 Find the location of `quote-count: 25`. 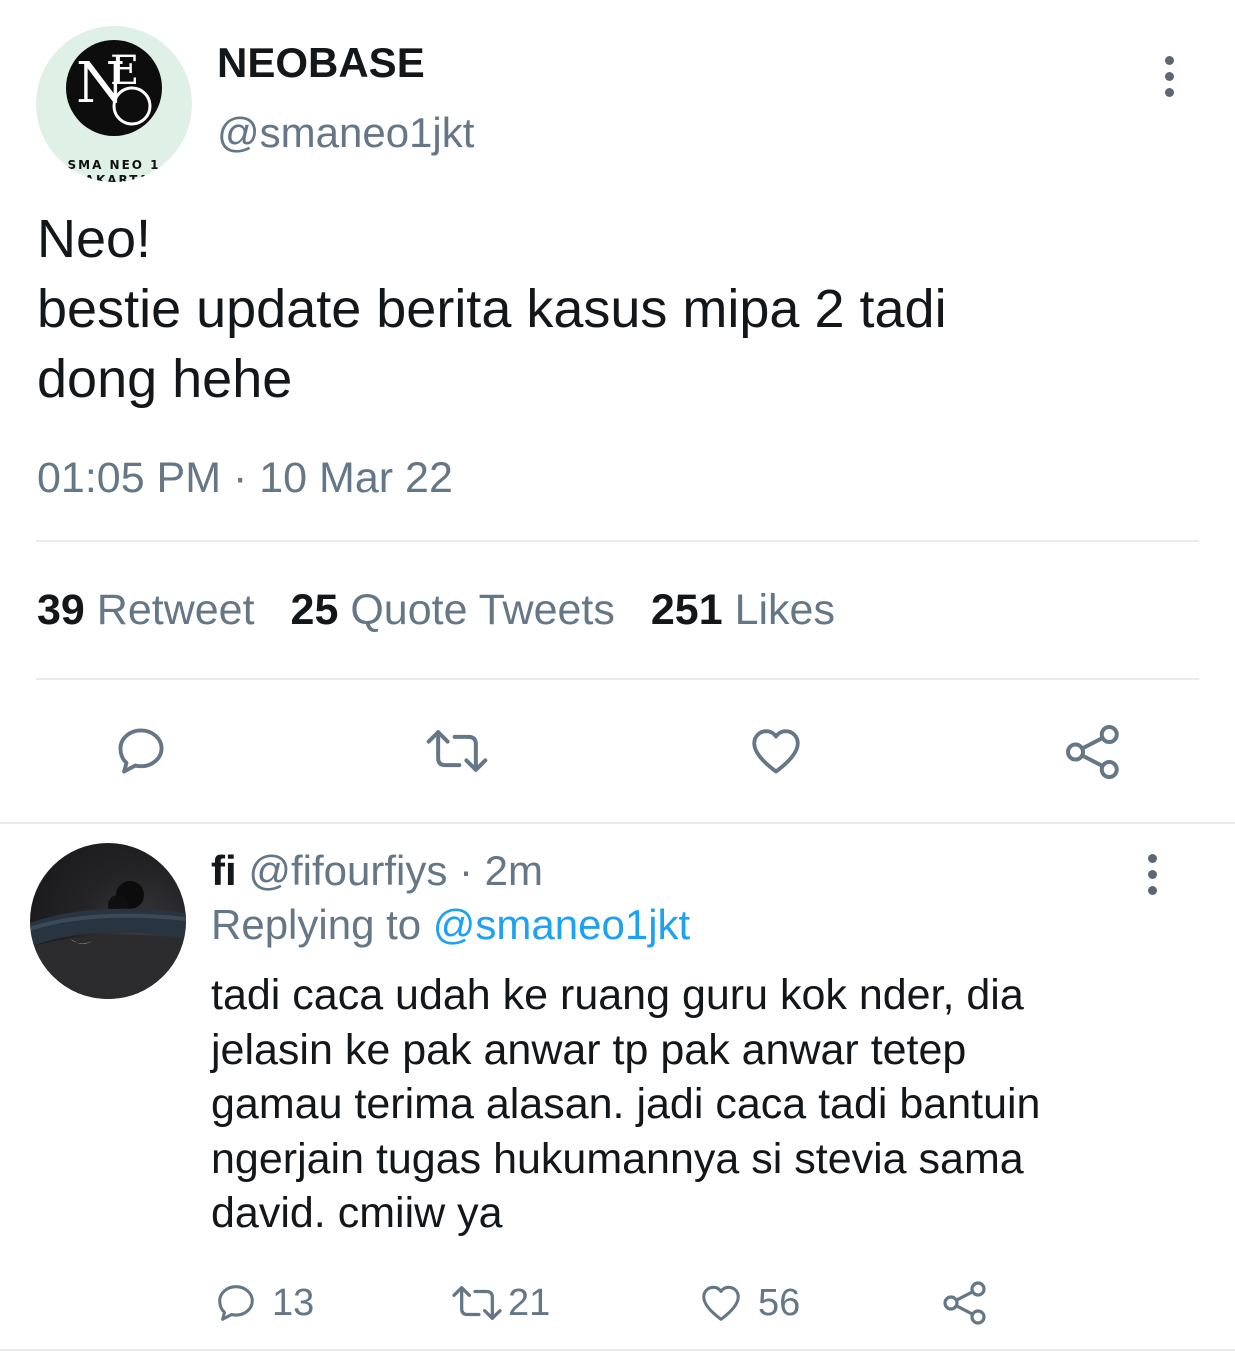

quote-count: 25 is located at coordinates (314, 610).